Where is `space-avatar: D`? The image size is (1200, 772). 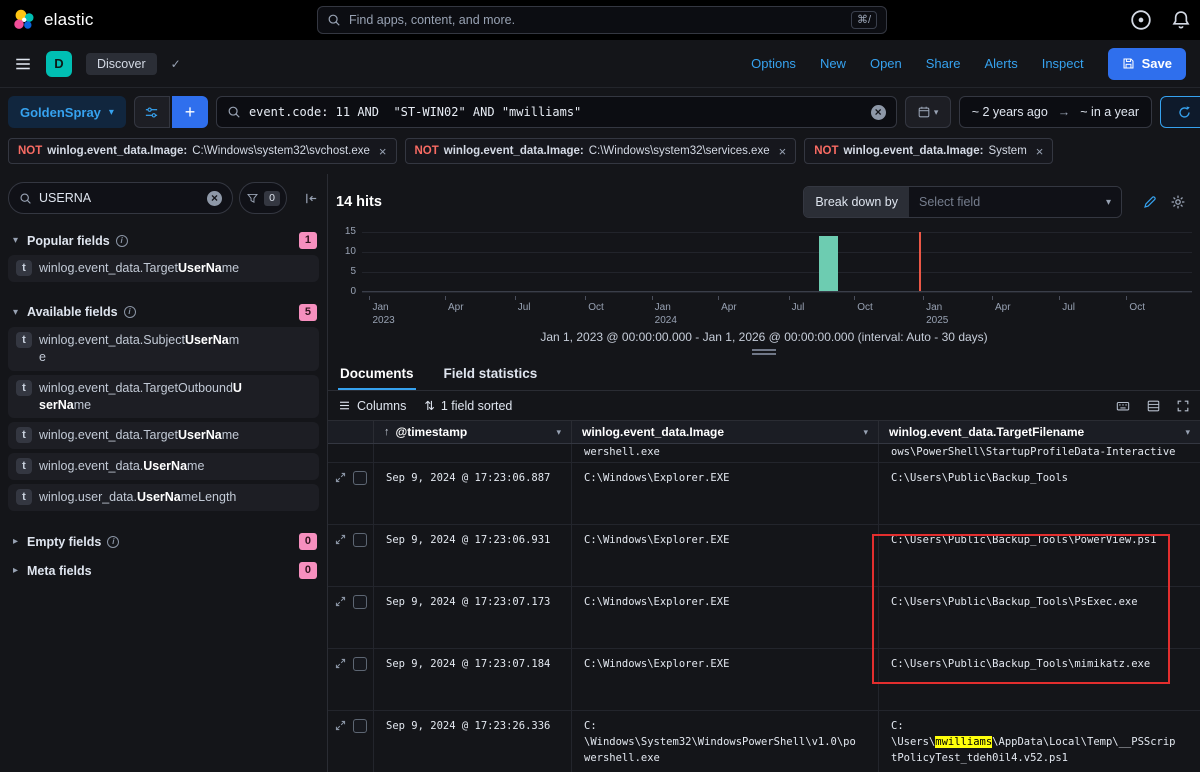
space-avatar: D is located at coordinates (59, 63).